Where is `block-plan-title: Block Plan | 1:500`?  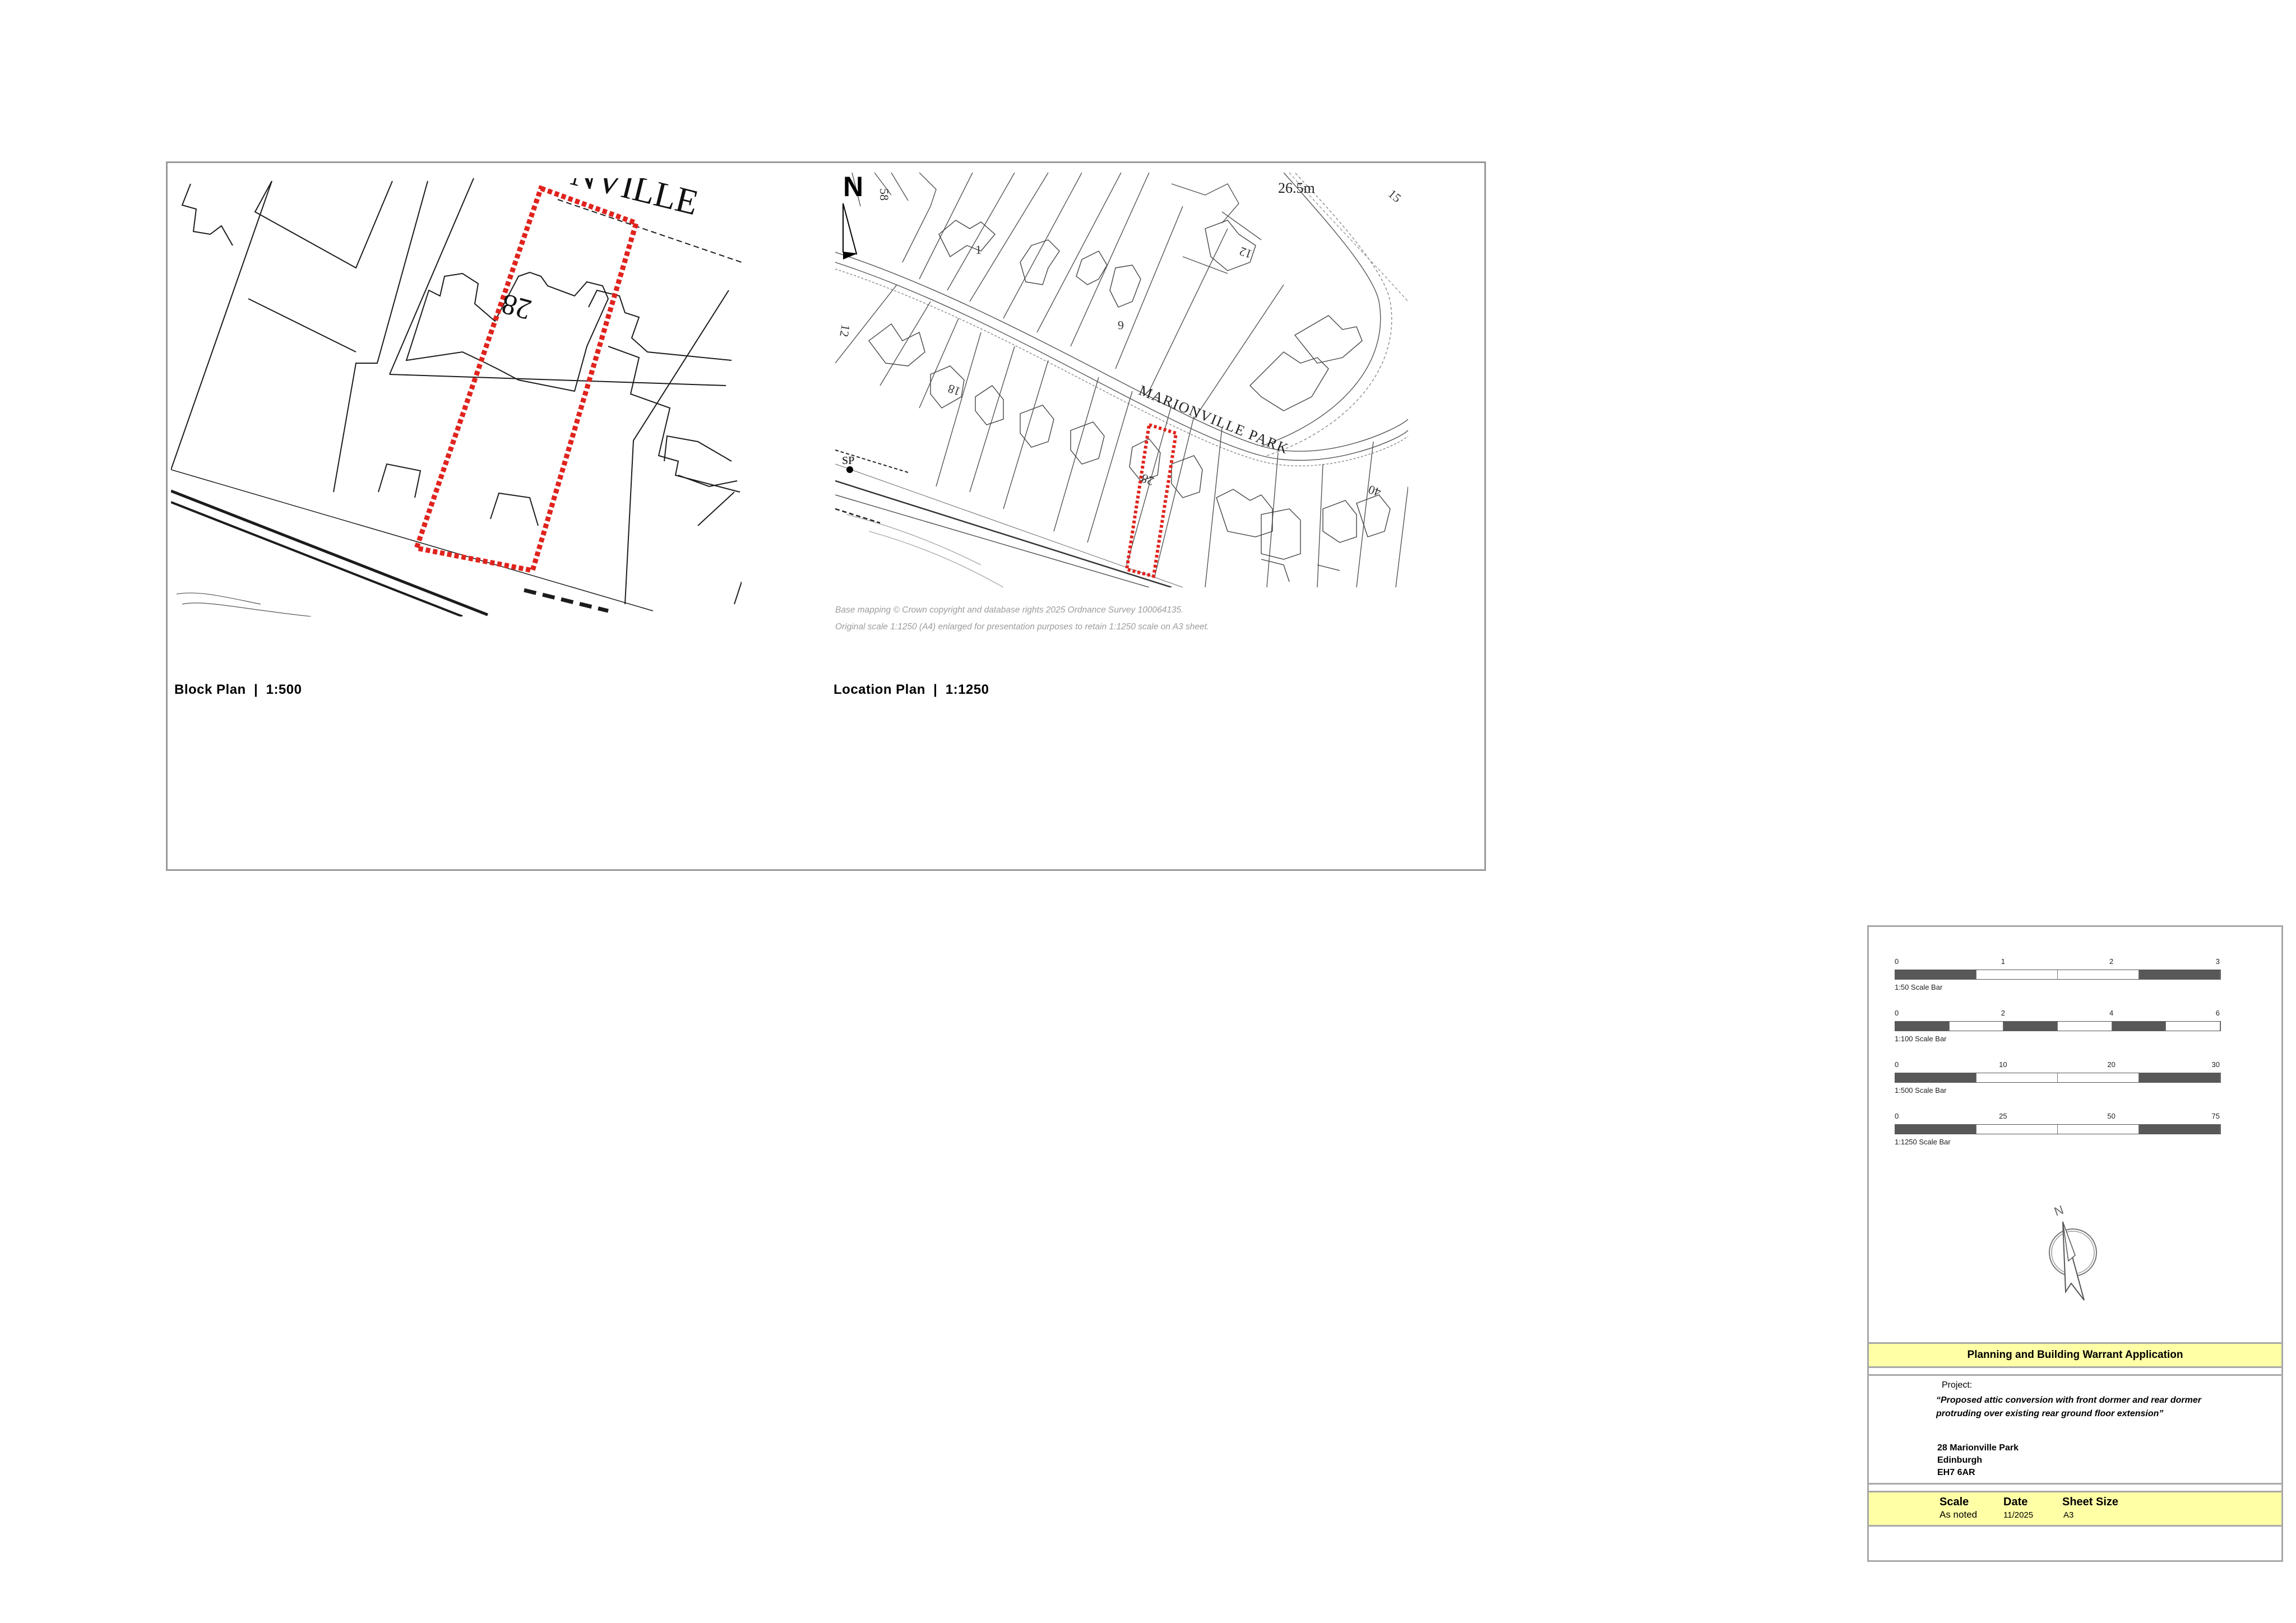 block-plan-title: Block Plan | 1:500 is located at coordinates (238, 689).